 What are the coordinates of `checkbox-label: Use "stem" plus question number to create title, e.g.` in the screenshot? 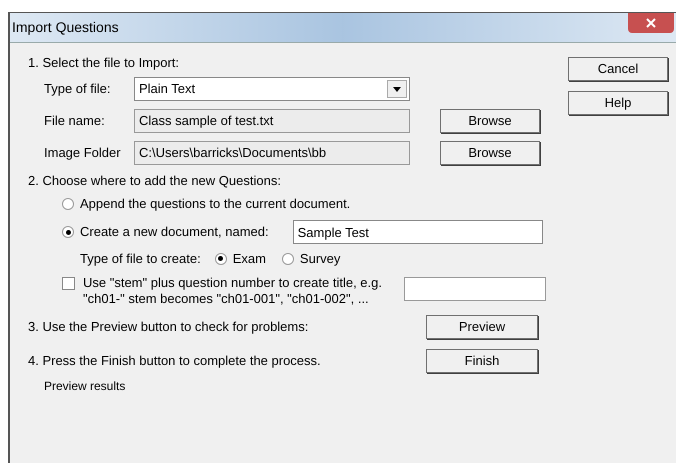 It's located at (232, 282).